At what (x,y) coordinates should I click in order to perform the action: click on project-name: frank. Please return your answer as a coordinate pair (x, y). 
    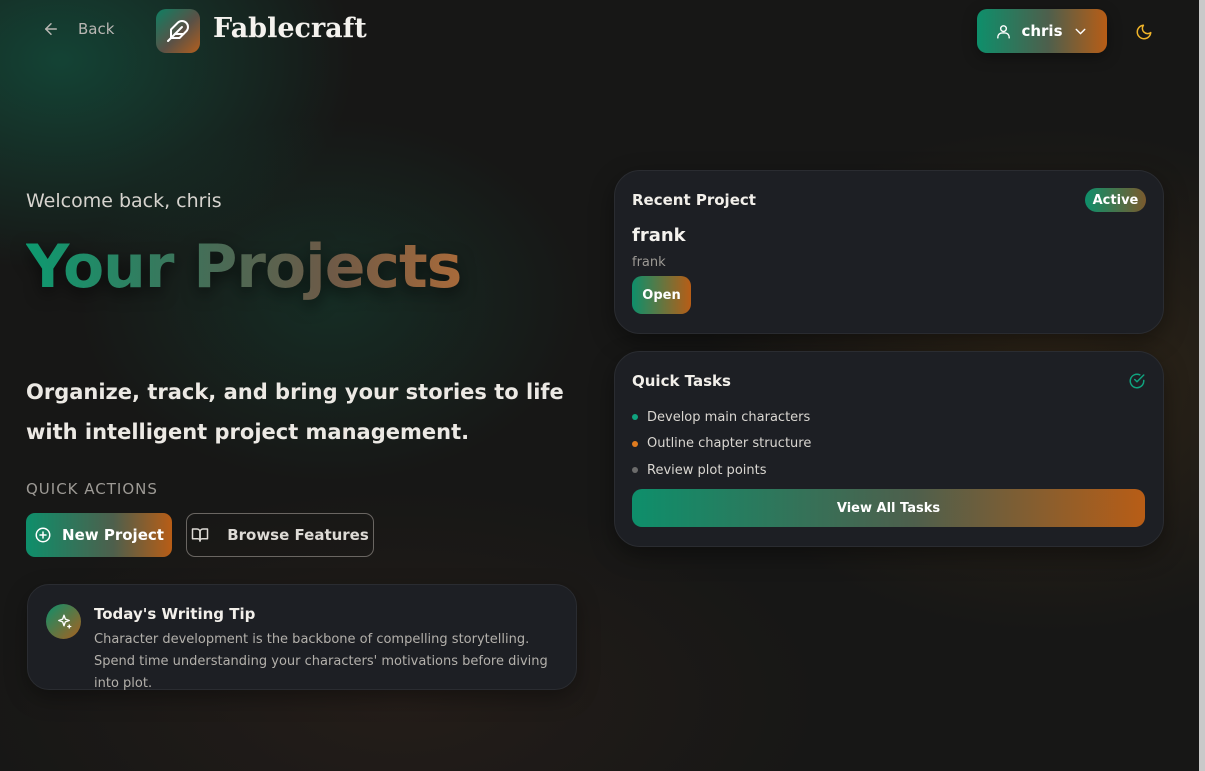
    Looking at the image, I should click on (659, 235).